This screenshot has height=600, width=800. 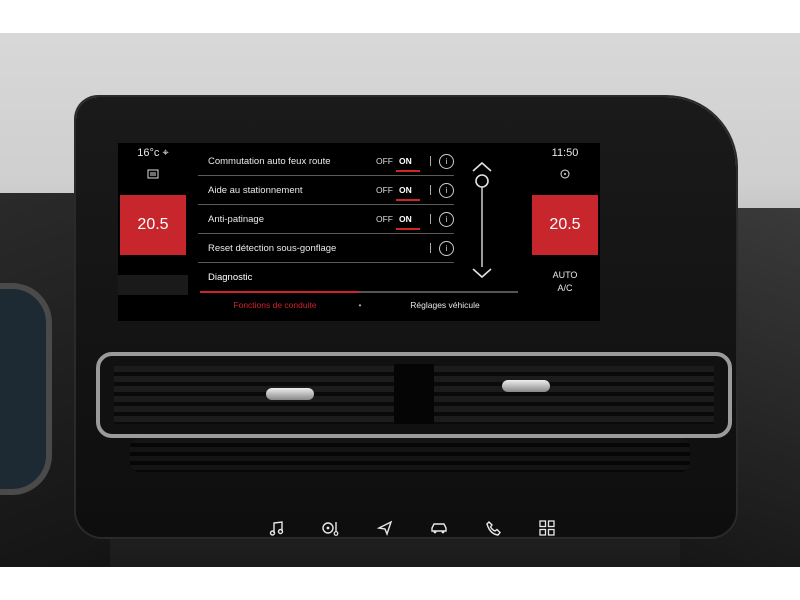 What do you see at coordinates (326, 277) in the screenshot?
I see `setting-row-diagnostic: Diagnostic` at bounding box center [326, 277].